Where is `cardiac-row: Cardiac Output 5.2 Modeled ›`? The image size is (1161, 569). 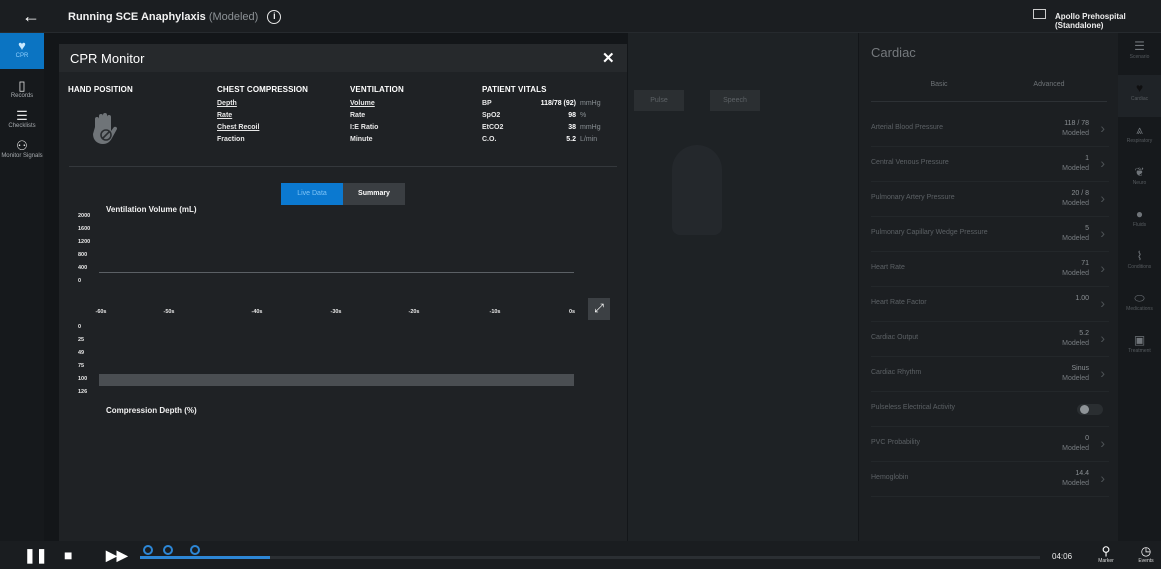
cardiac-row: Cardiac Output 5.2 Modeled › is located at coordinates (990, 339).